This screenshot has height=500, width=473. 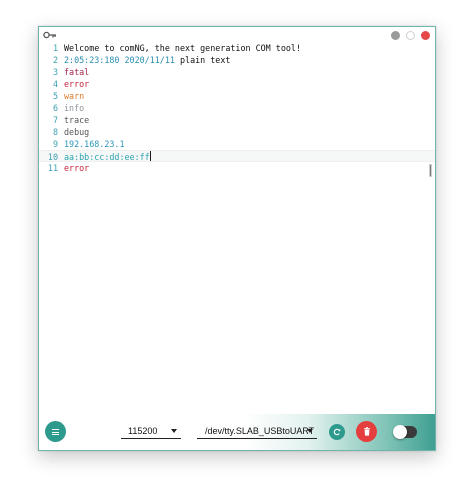 I want to click on editor-line: 2 2:05:23:180 2020/11/11 plain text, so click(x=237, y=60).